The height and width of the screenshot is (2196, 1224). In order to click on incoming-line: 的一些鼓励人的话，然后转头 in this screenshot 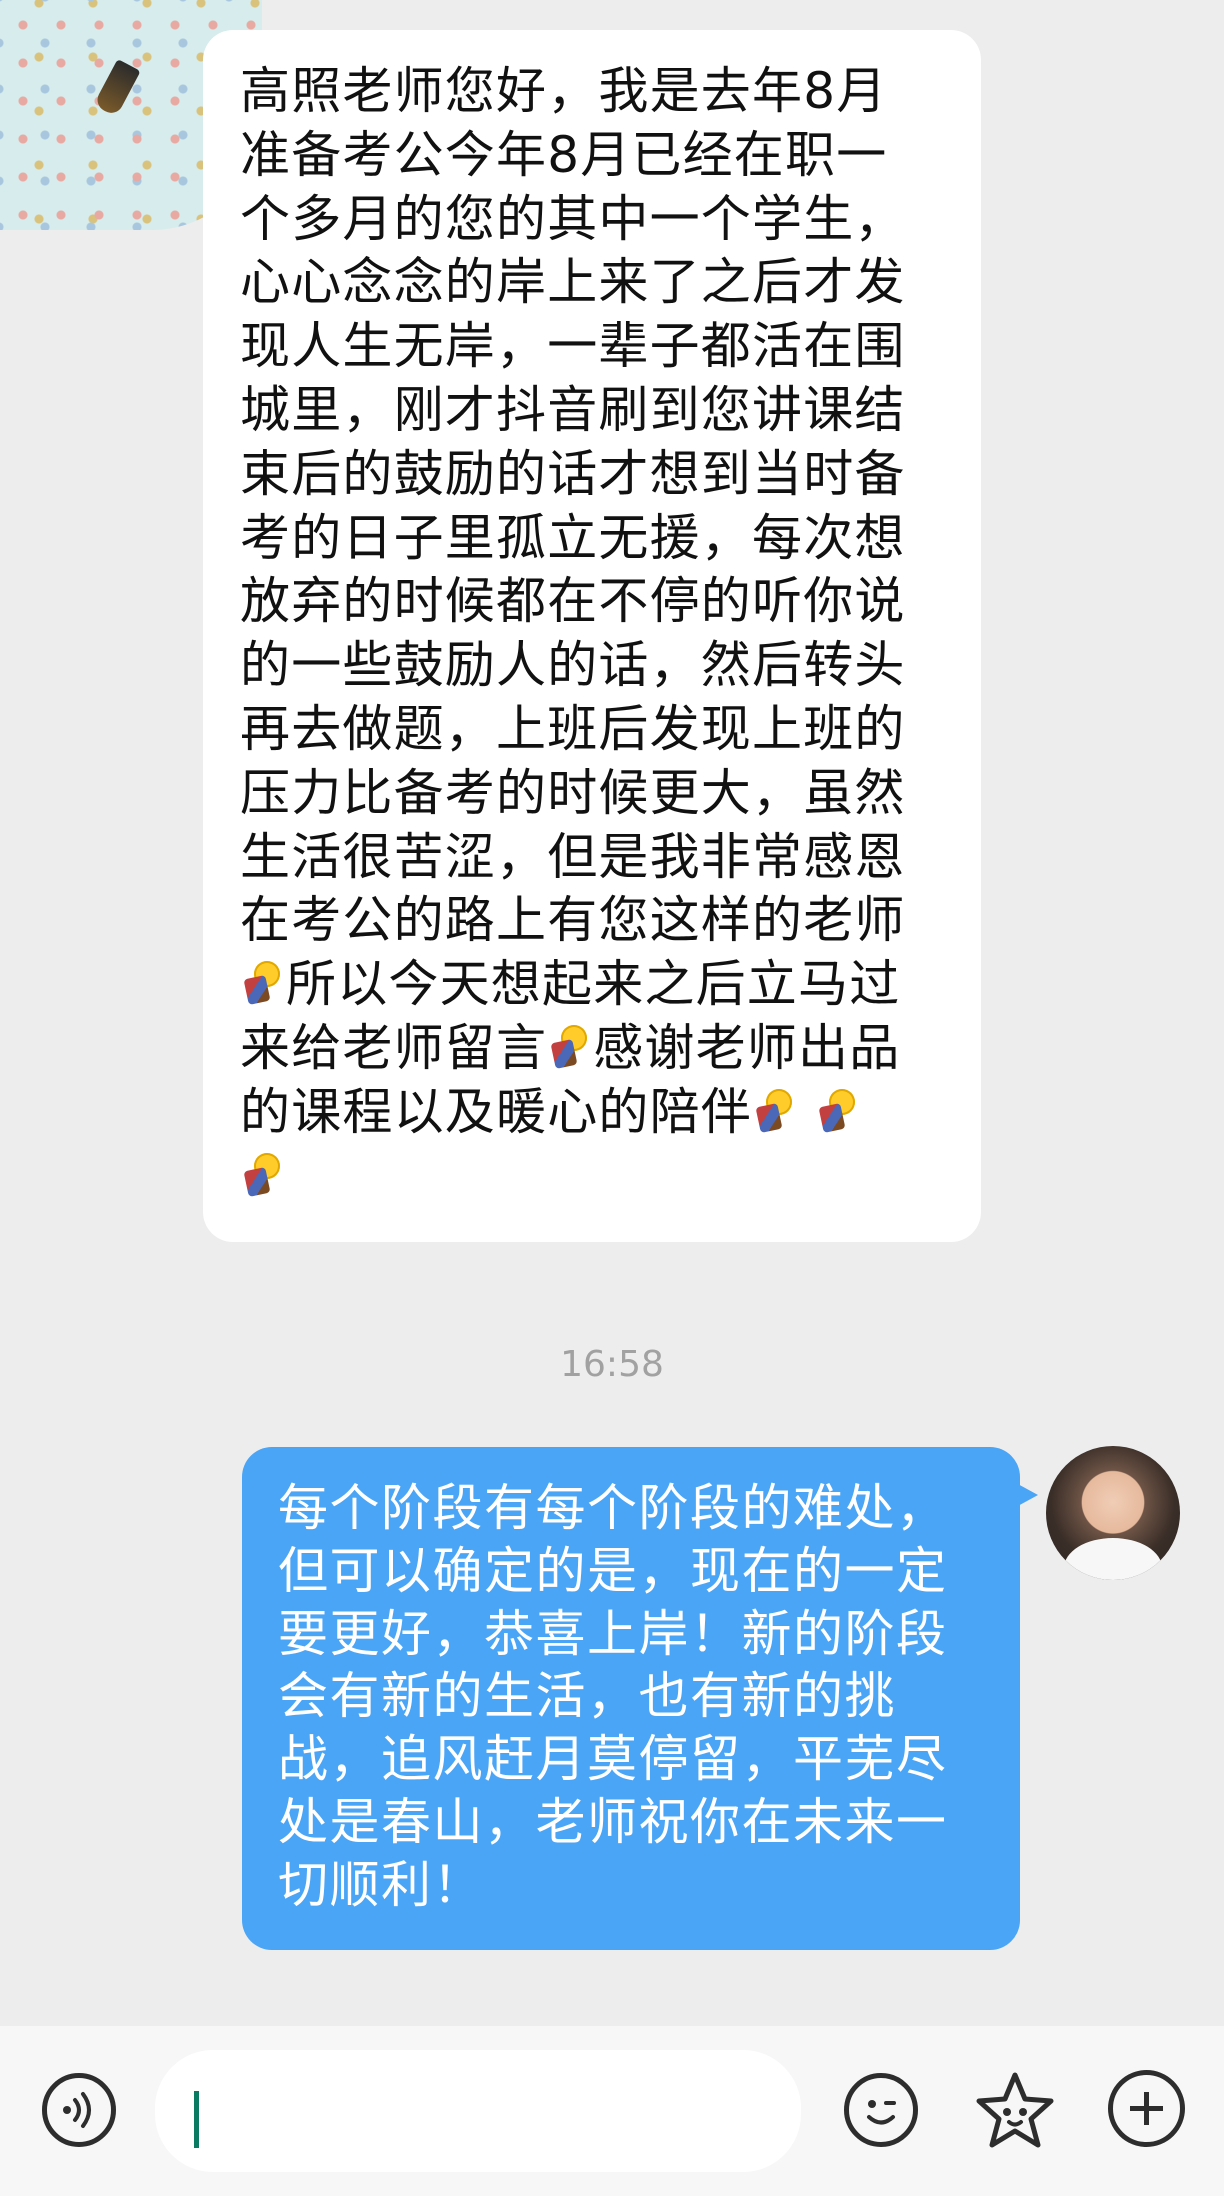, I will do `click(573, 665)`.